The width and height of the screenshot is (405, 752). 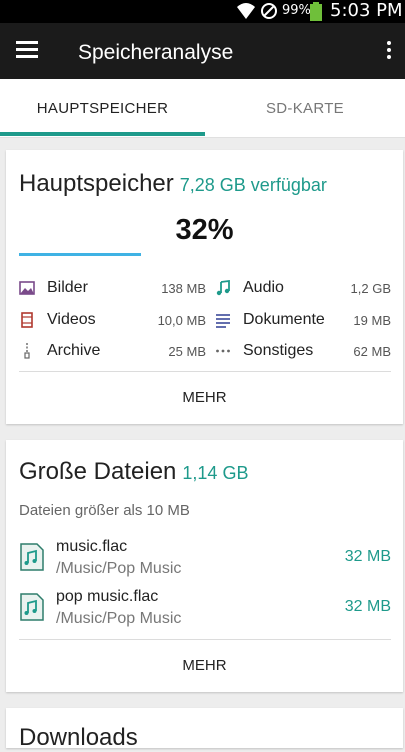 I want to click on category-label: Archive, so click(x=74, y=350).